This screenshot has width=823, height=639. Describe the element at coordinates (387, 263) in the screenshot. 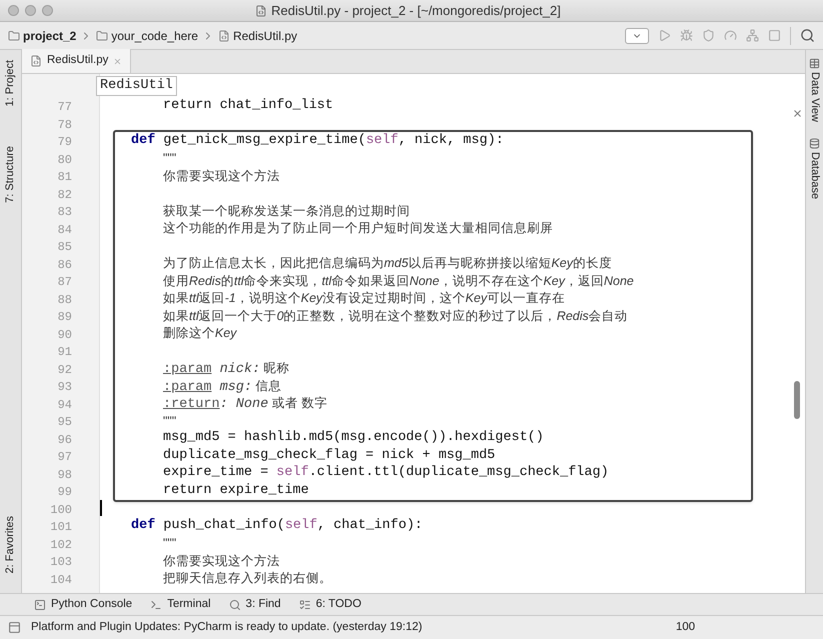

I see `code-line: 为了防止信息太长，因此把信息编码为md5以后再与昵称拼接以缩短Key的长度` at that location.